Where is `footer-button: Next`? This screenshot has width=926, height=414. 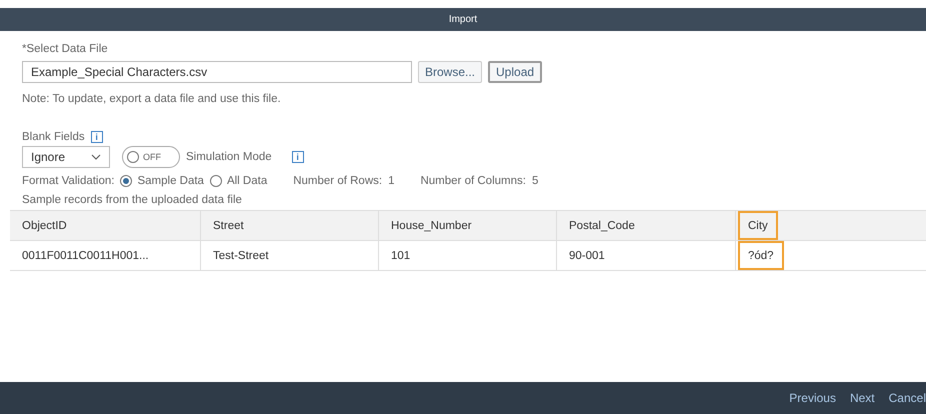
footer-button: Next is located at coordinates (862, 398).